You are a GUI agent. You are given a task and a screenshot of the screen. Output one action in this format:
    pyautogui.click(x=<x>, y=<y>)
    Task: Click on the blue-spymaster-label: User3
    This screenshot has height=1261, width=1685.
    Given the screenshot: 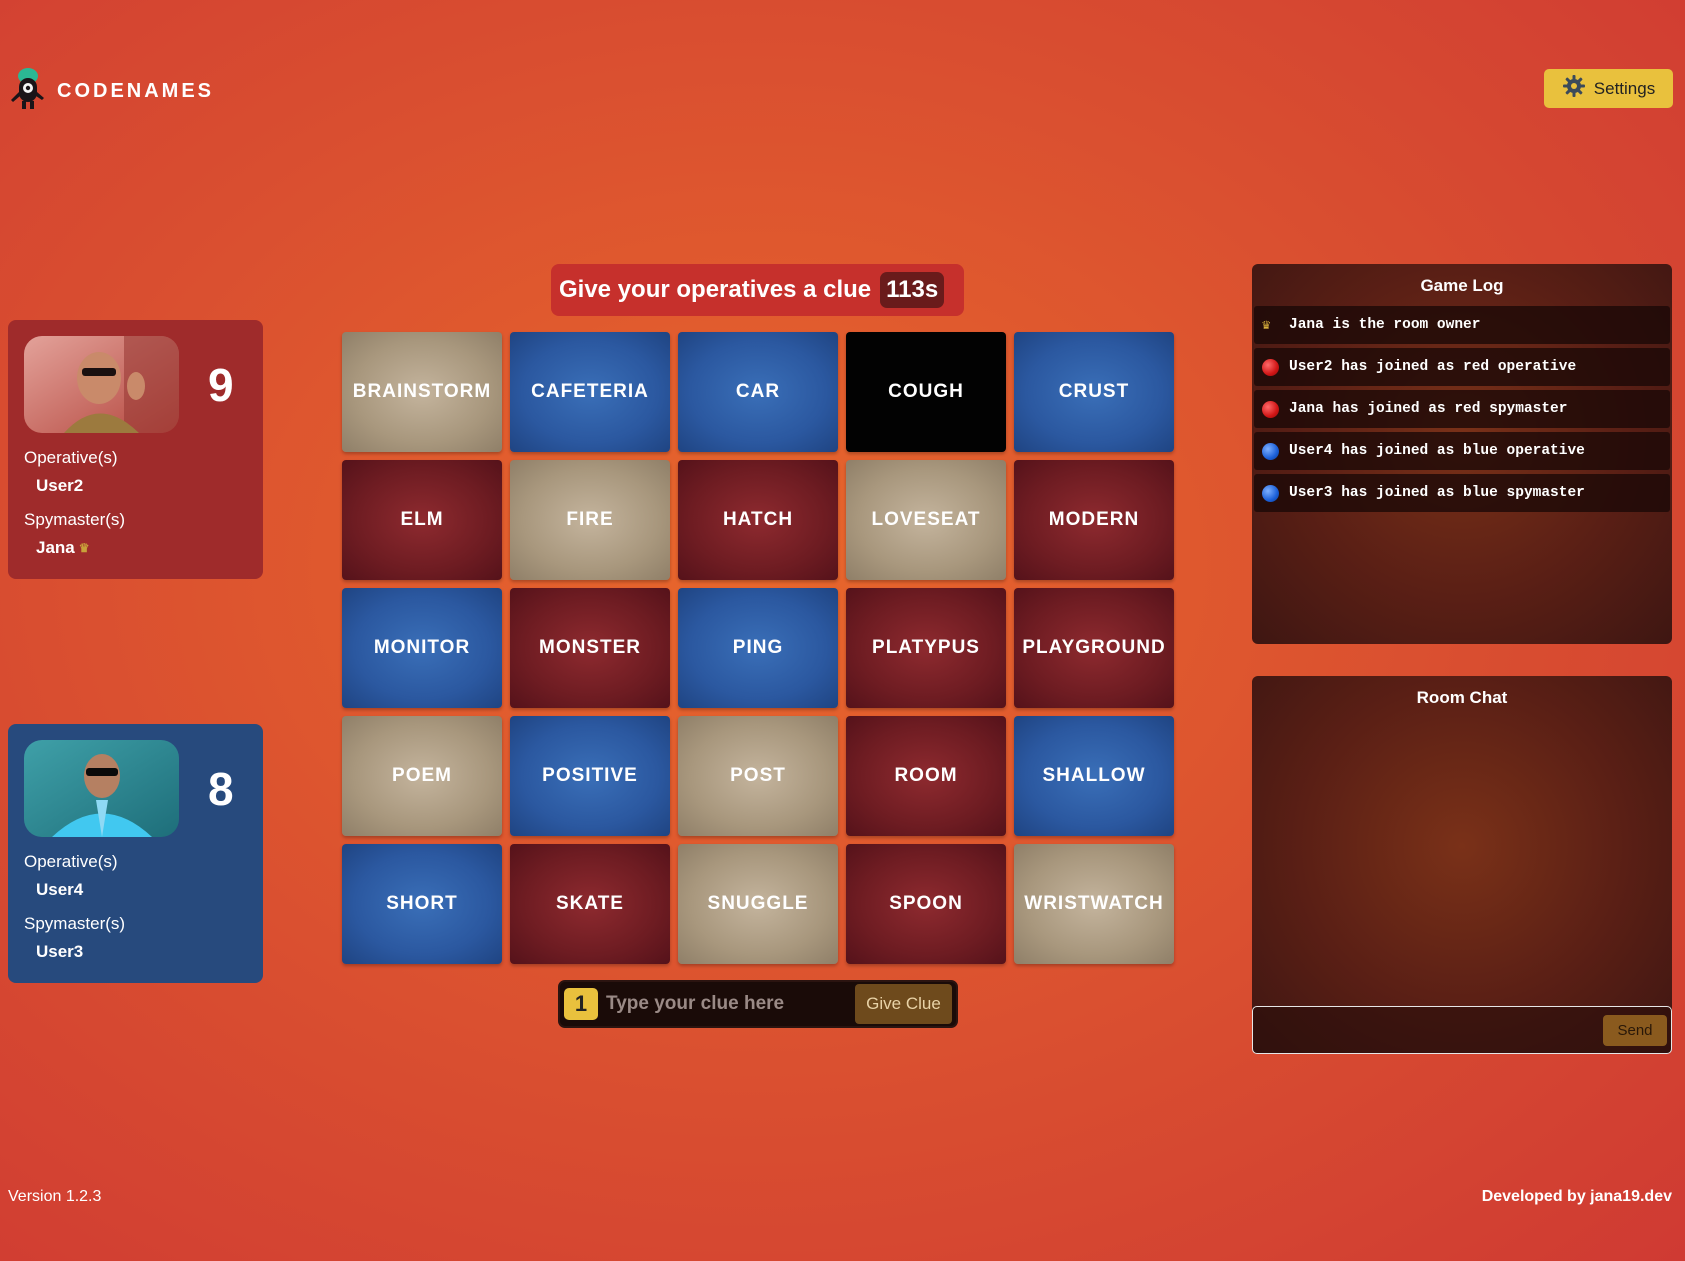 What is the action you would take?
    pyautogui.click(x=60, y=951)
    